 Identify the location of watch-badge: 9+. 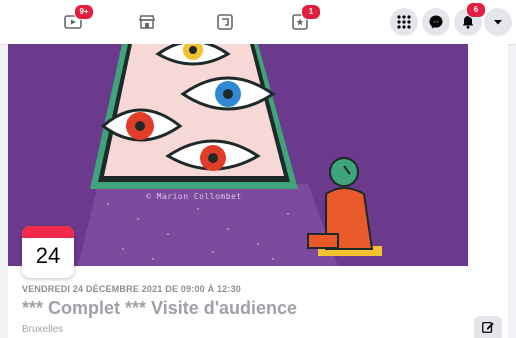
(84, 12).